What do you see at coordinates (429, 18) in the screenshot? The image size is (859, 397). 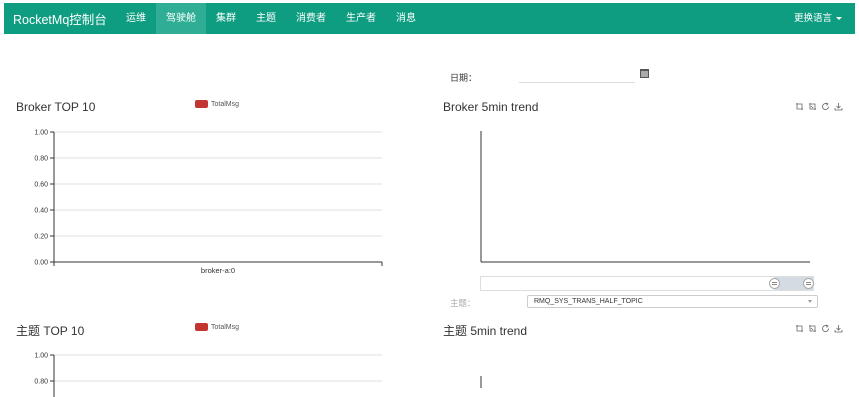 I see `top-navbar: RocketMq控制台 运维 驾驶舱 集群 主题 消费者 生产者 消息 更换语言` at bounding box center [429, 18].